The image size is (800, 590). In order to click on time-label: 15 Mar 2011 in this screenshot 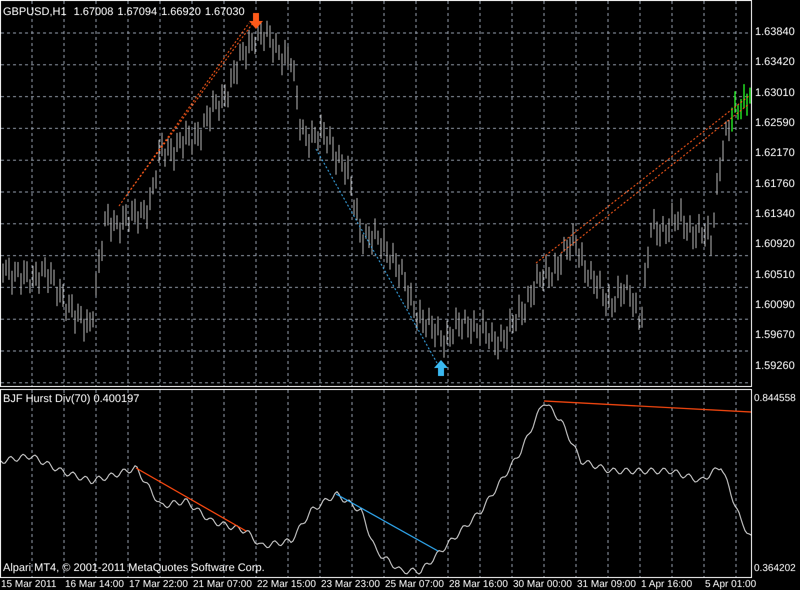, I will do `click(28, 584)`.